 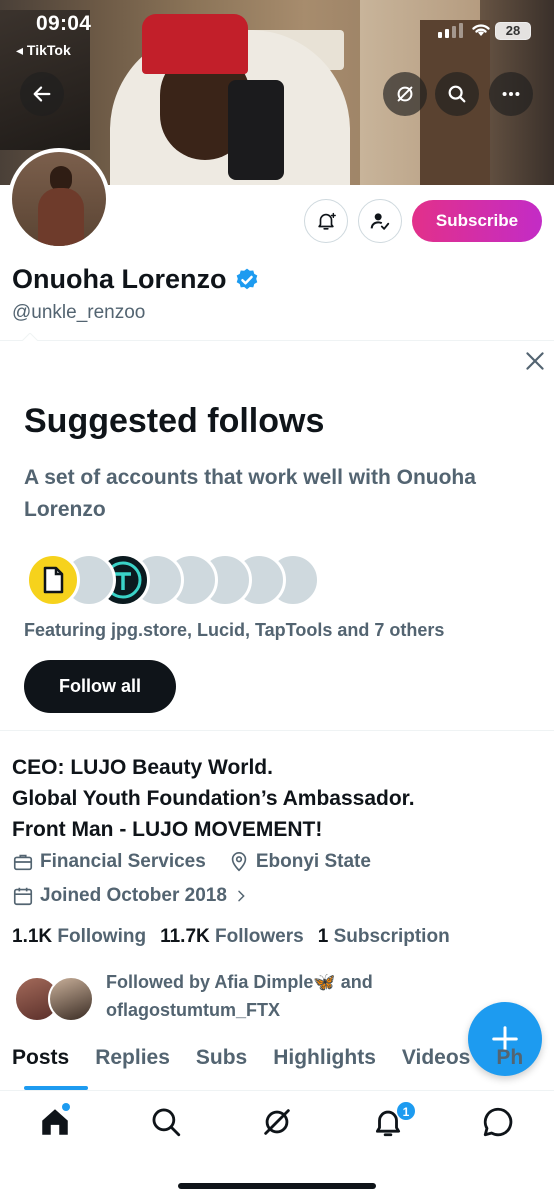 I want to click on nav-messages, so click(x=498, y=1122).